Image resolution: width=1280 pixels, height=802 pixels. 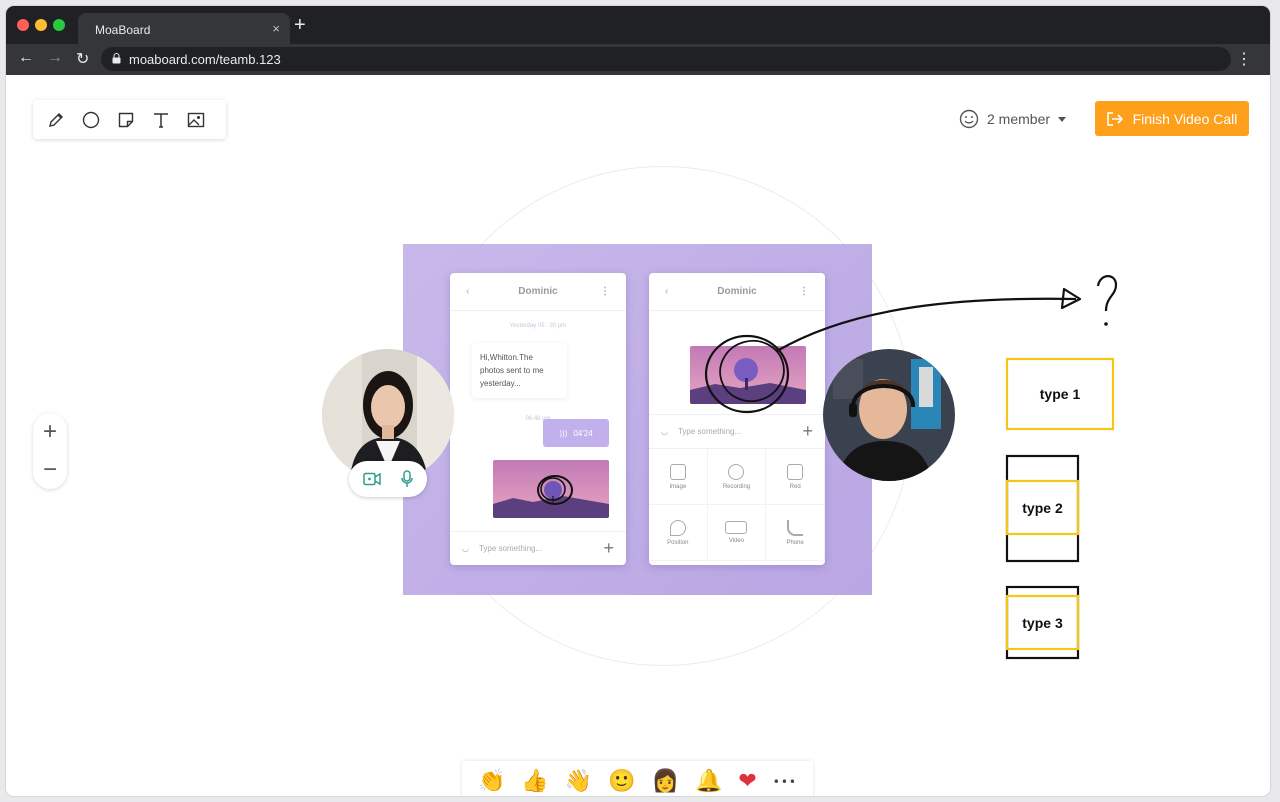 I want to click on heart-icon: ❤, so click(x=747, y=782).